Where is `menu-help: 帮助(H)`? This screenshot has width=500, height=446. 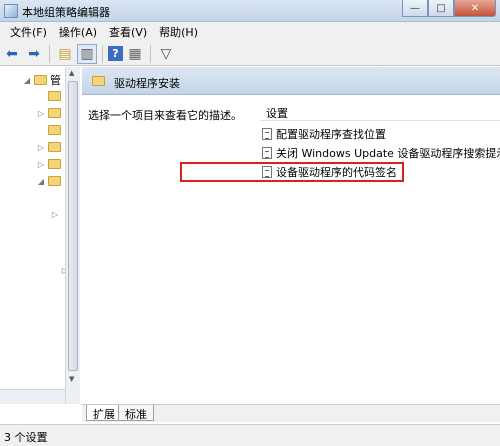 menu-help: 帮助(H) is located at coordinates (178, 32).